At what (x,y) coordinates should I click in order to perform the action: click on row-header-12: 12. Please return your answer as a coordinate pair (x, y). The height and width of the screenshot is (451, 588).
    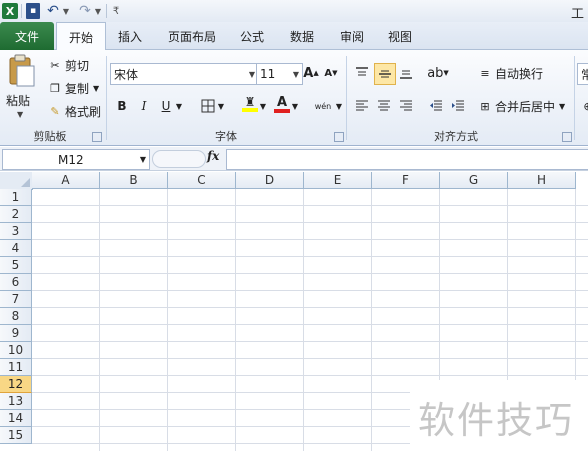
    Looking at the image, I should click on (16, 384).